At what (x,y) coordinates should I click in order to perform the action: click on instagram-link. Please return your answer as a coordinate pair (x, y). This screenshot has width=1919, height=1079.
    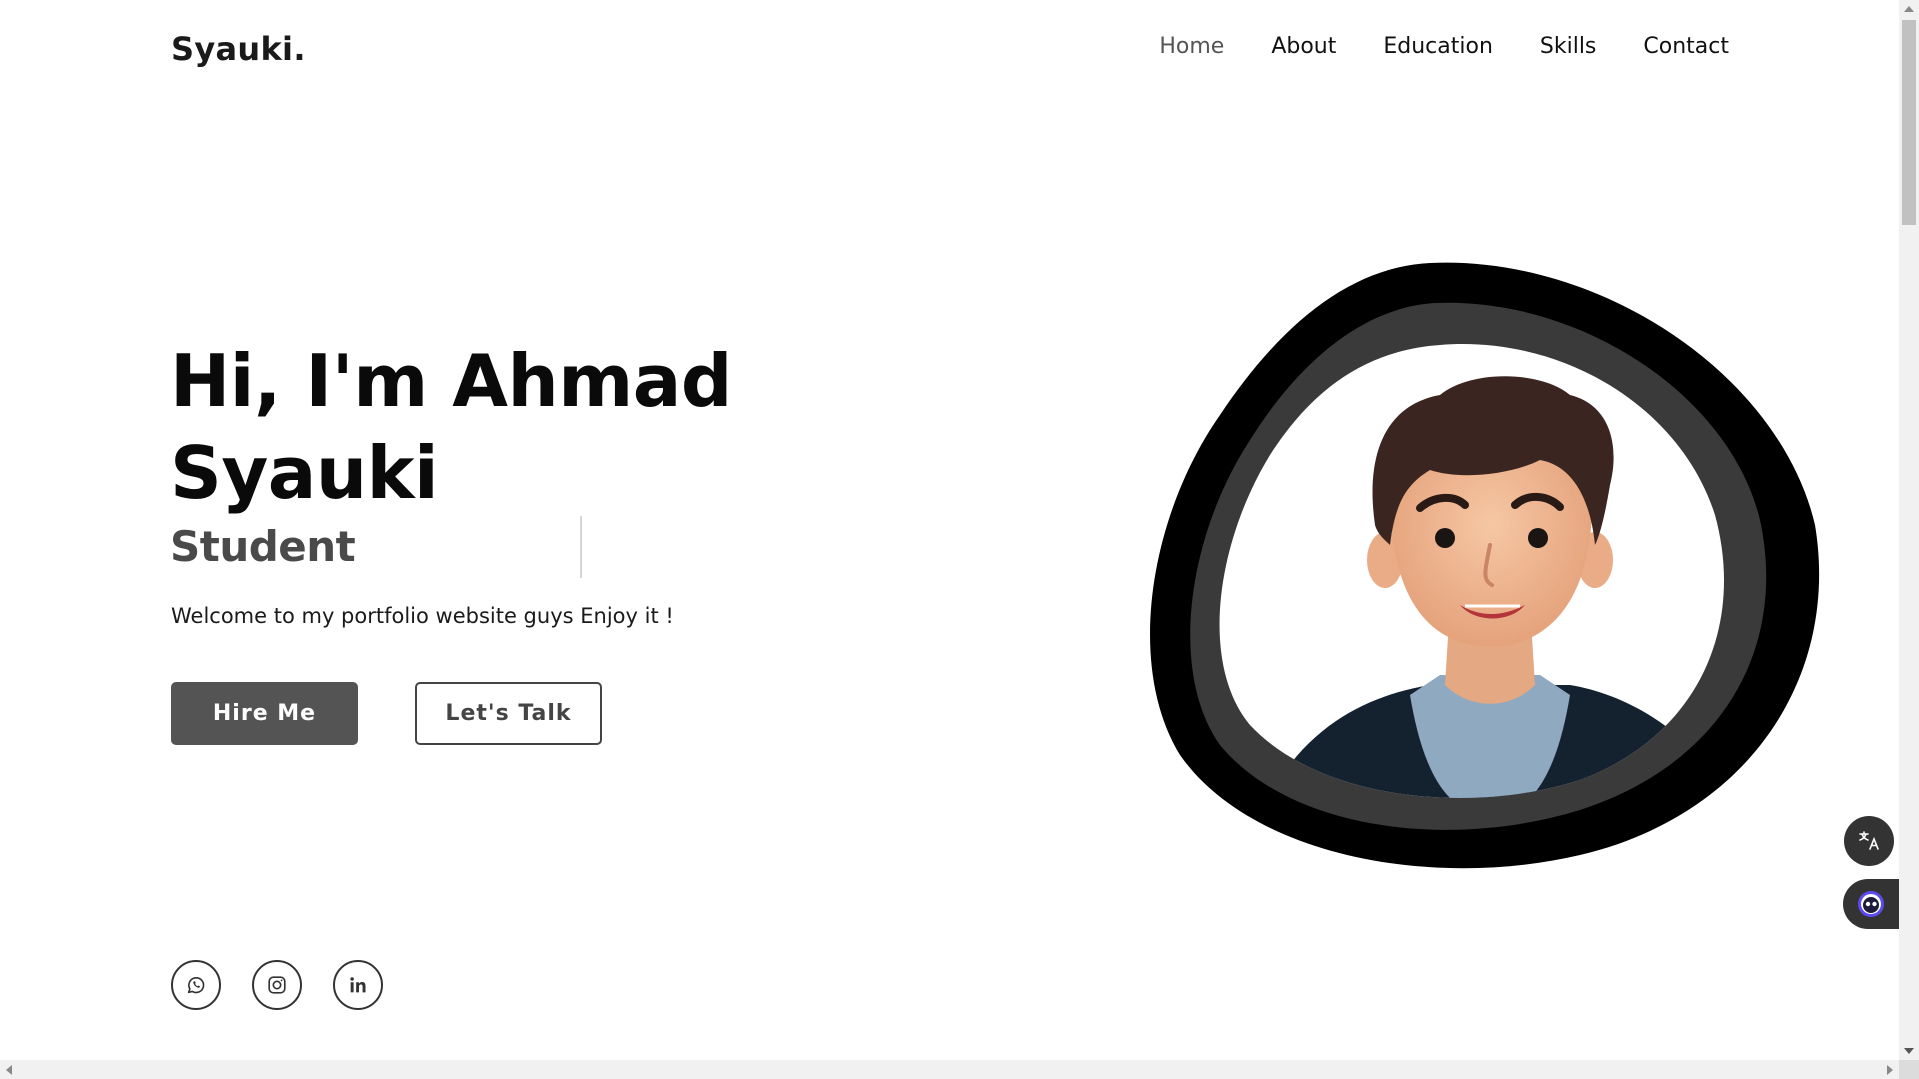
    Looking at the image, I should click on (277, 985).